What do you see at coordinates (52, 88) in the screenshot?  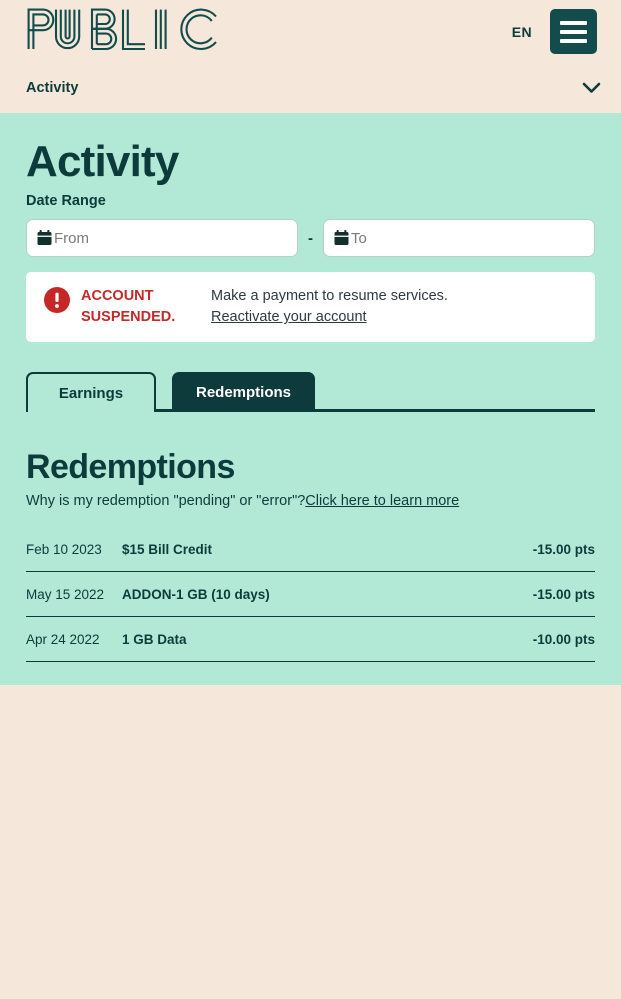 I see `subnav-label: Activity` at bounding box center [52, 88].